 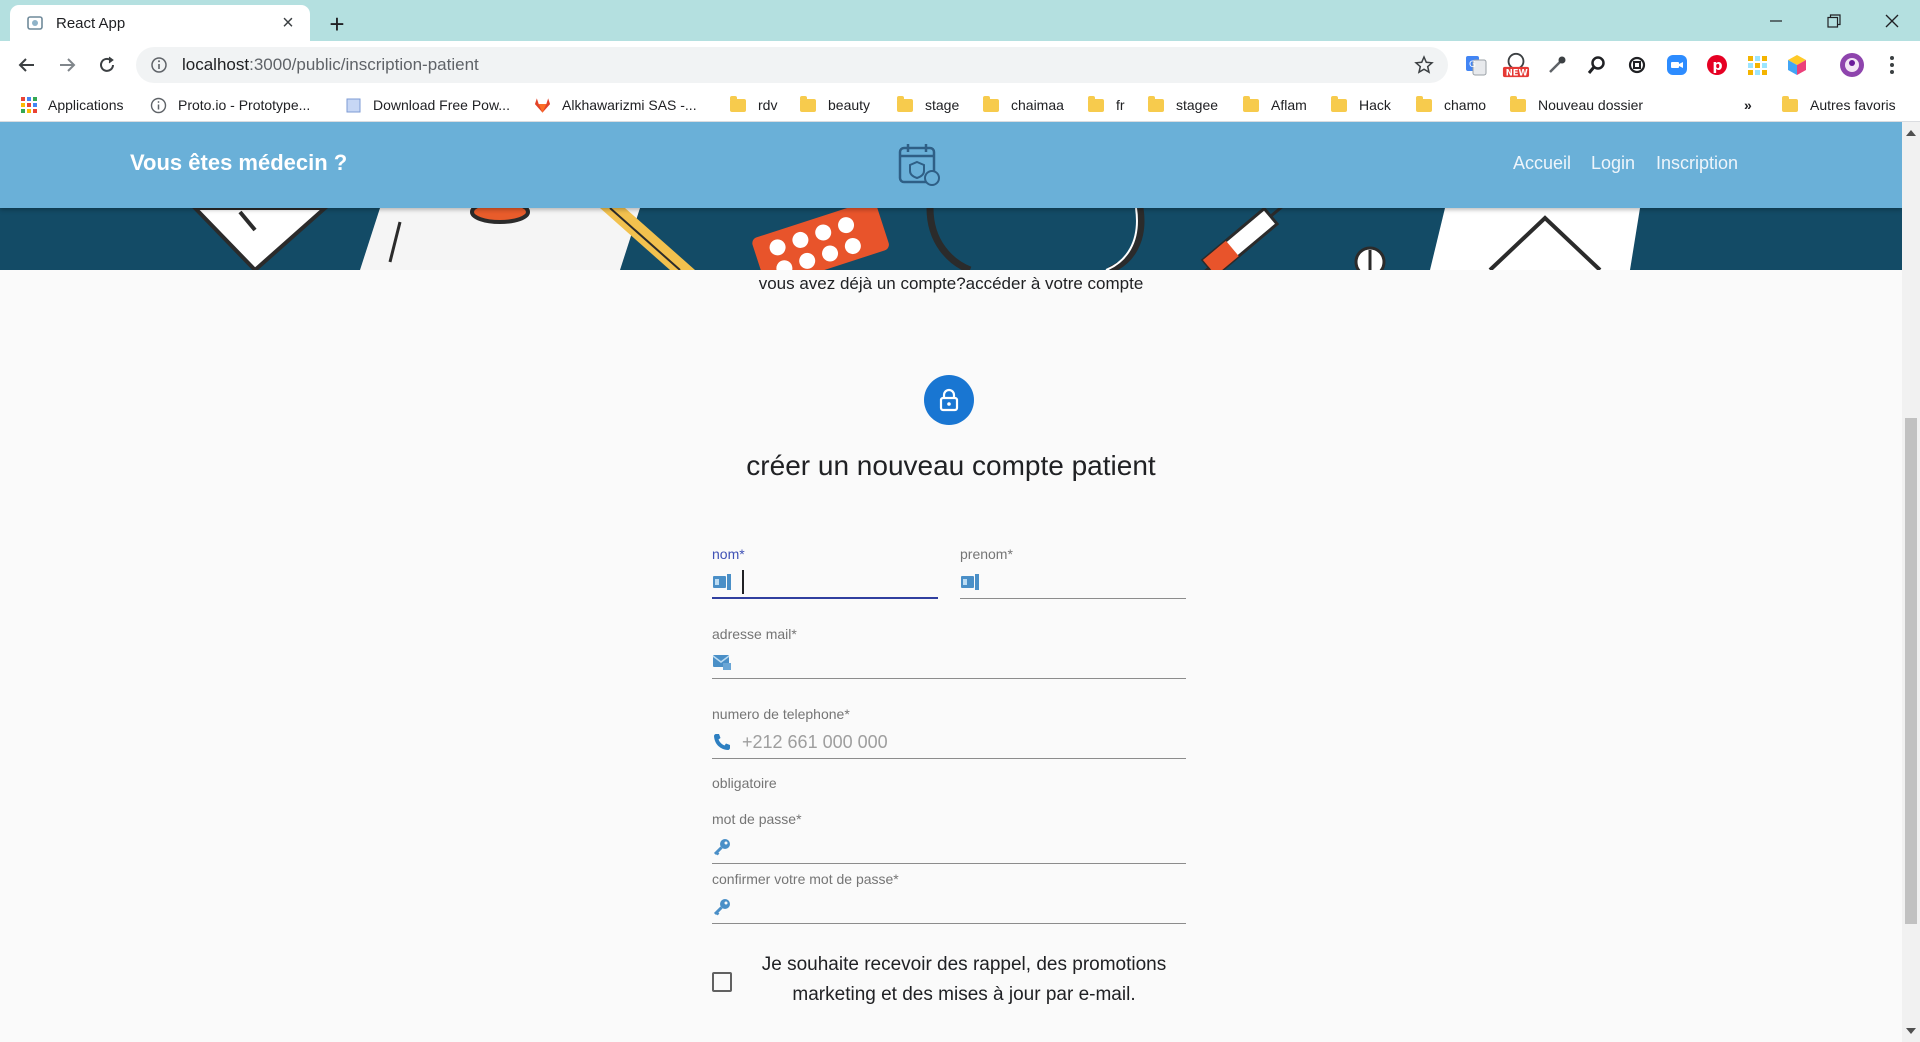 I want to click on back-icon, so click(x=27, y=65).